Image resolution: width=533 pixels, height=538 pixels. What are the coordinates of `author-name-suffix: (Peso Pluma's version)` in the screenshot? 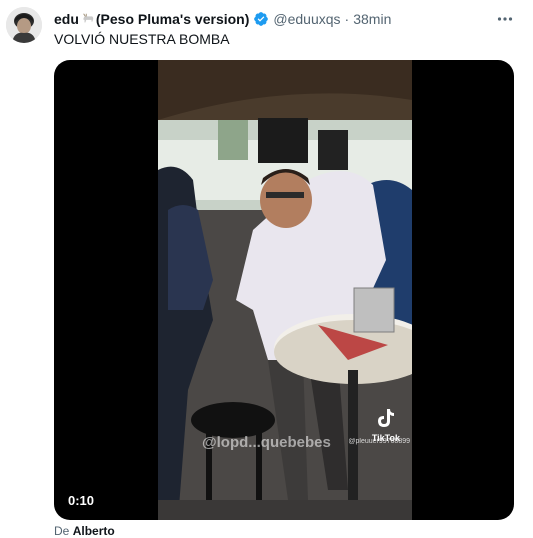 It's located at (173, 19).